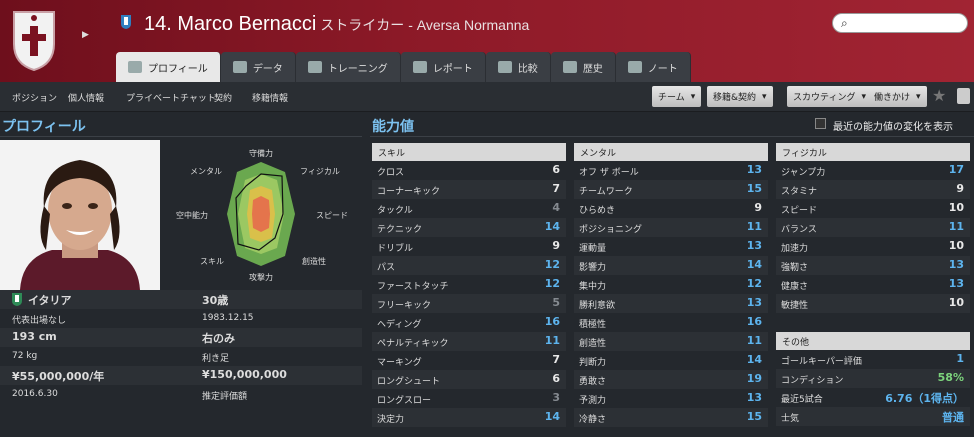 Image resolution: width=974 pixels, height=437 pixels. Describe the element at coordinates (873, 189) in the screenshot. I see `attribute-row: スタミナ 9` at that location.